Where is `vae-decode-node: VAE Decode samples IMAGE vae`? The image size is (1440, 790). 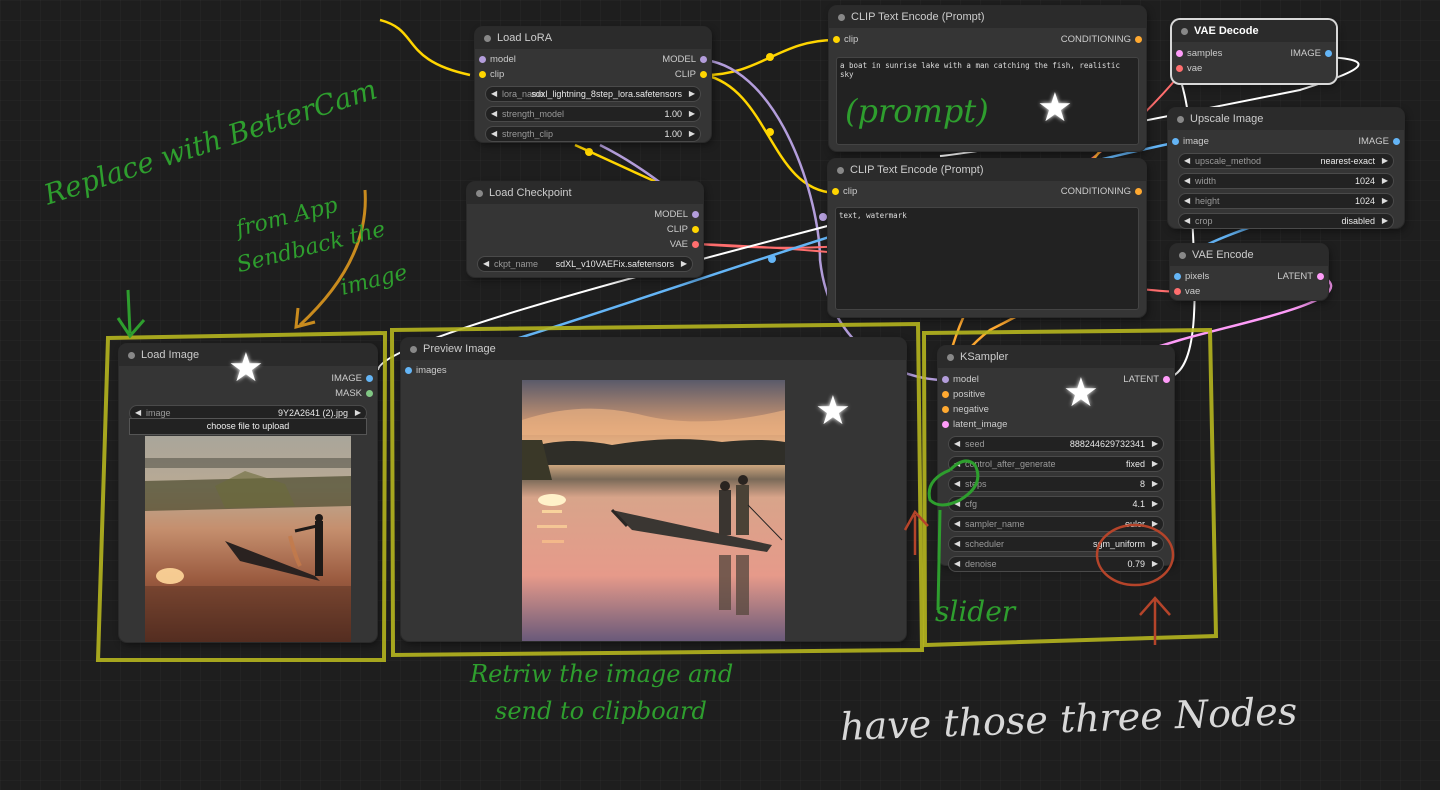 vae-decode-node: VAE Decode samples IMAGE vae is located at coordinates (1254, 51).